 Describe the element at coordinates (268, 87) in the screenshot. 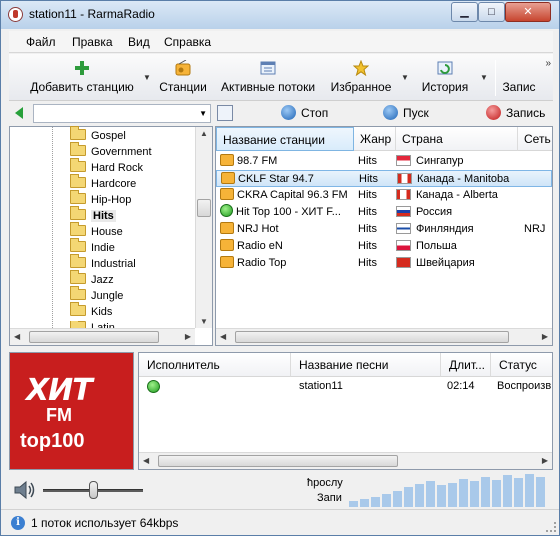

I see `active-streams-label: Активные потоки` at that location.